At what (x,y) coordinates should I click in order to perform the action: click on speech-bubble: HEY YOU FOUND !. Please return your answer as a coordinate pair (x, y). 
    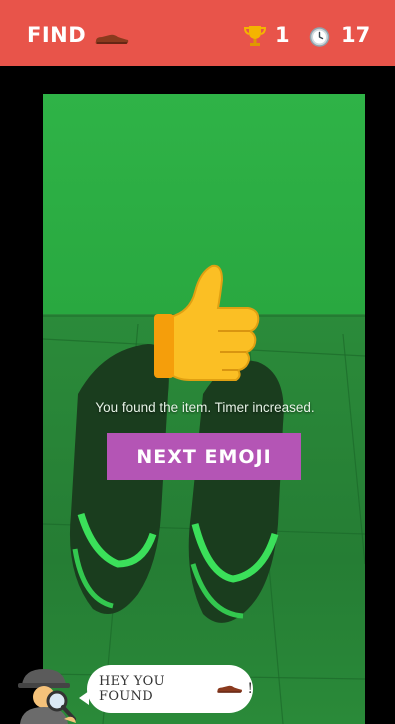
    Looking at the image, I should click on (166, 689).